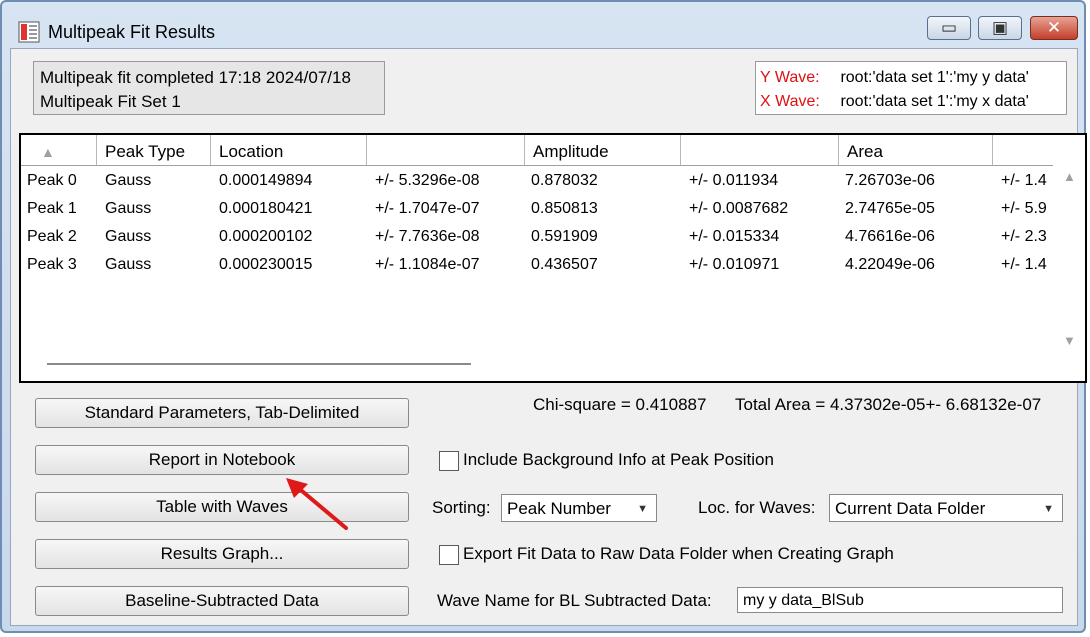 This screenshot has height=637, width=1090. I want to click on cell-peak: Peak 0, so click(52, 180).